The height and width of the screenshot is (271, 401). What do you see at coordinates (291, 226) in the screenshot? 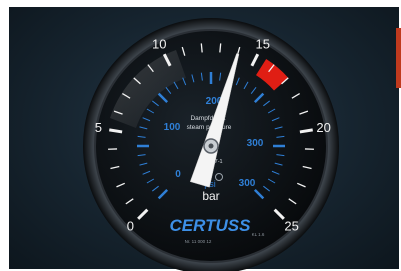
I see `bar-label-25: 25` at bounding box center [291, 226].